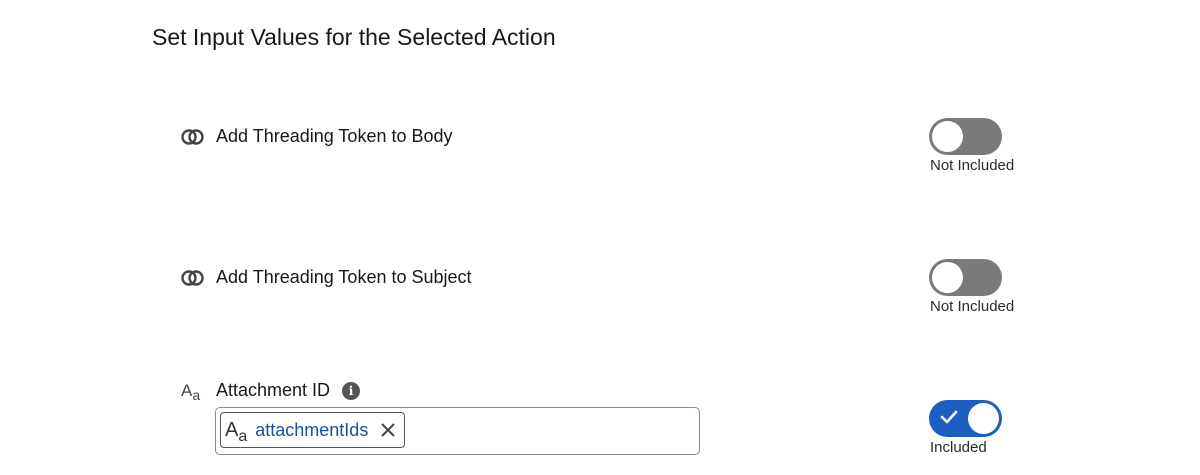  I want to click on include-toggle-subject, so click(965, 277).